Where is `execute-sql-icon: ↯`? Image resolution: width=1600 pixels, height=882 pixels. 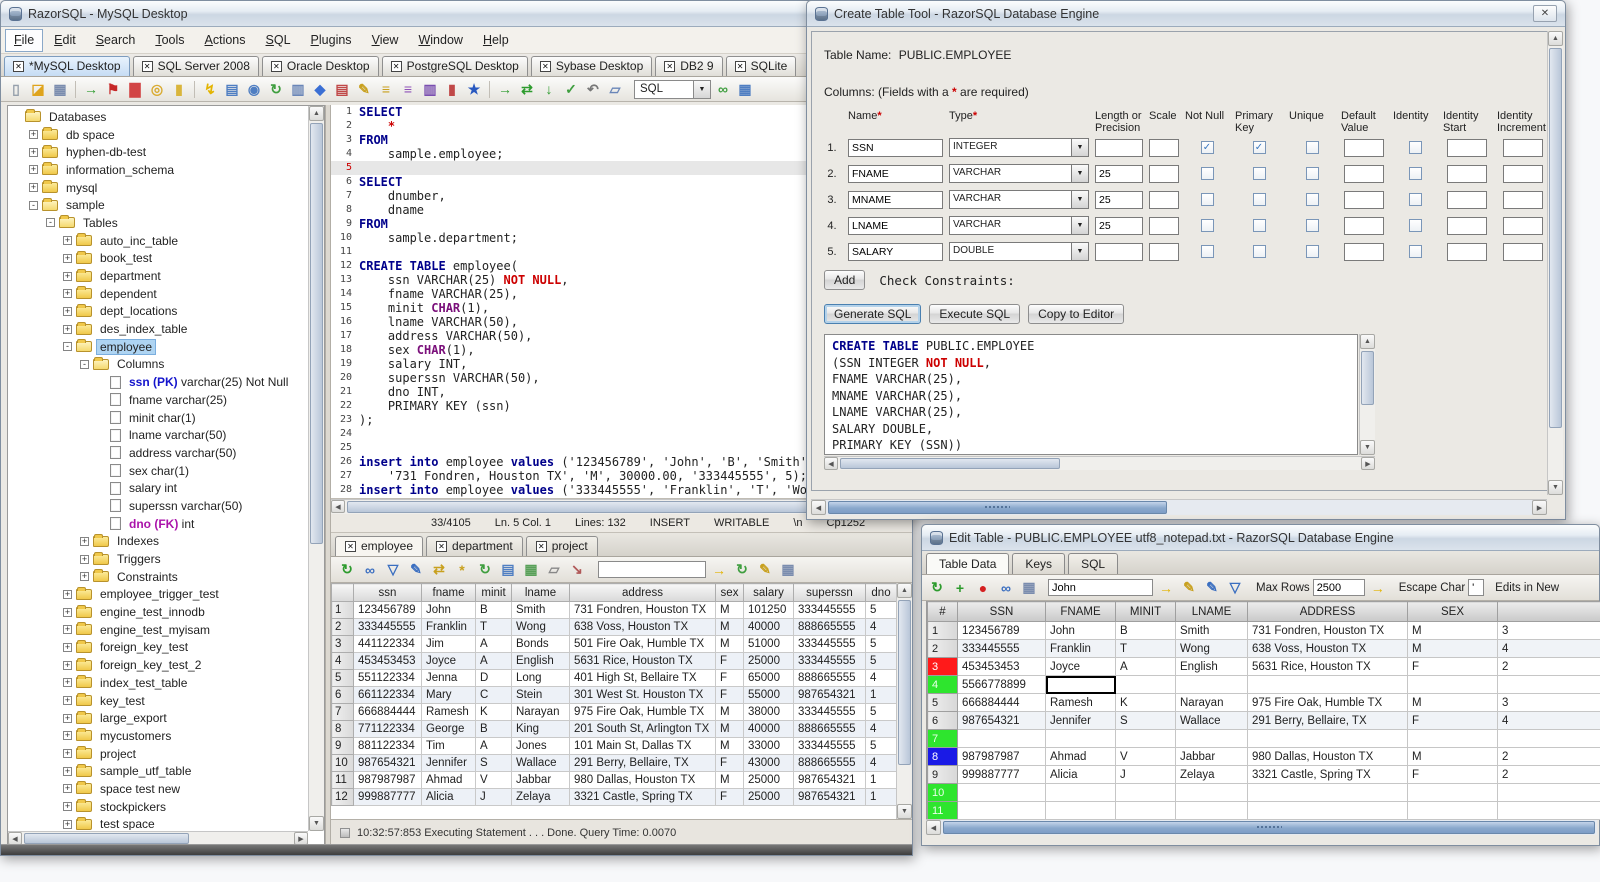
execute-sql-icon: ↯ is located at coordinates (210, 89).